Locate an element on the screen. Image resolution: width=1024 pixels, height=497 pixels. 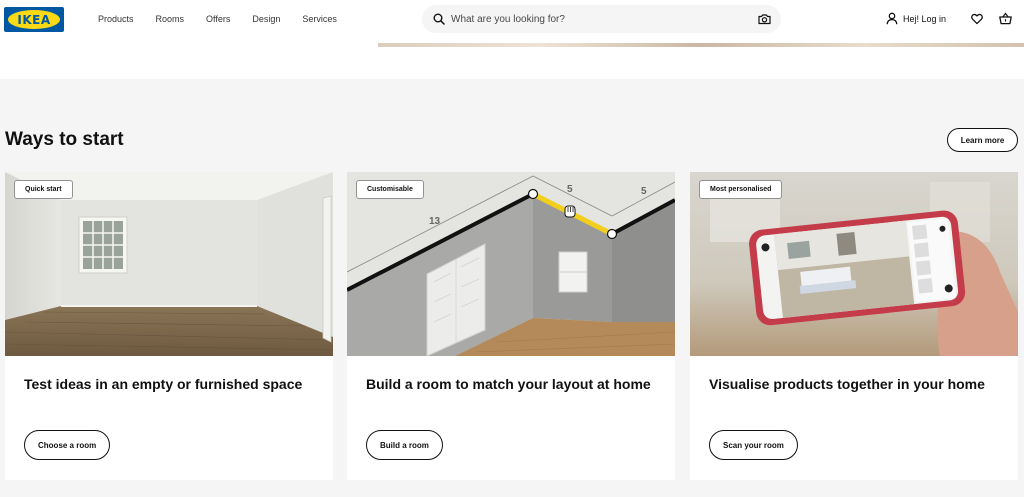
room-planner-image: 13 5 5 Customisable is located at coordinates (511, 264).